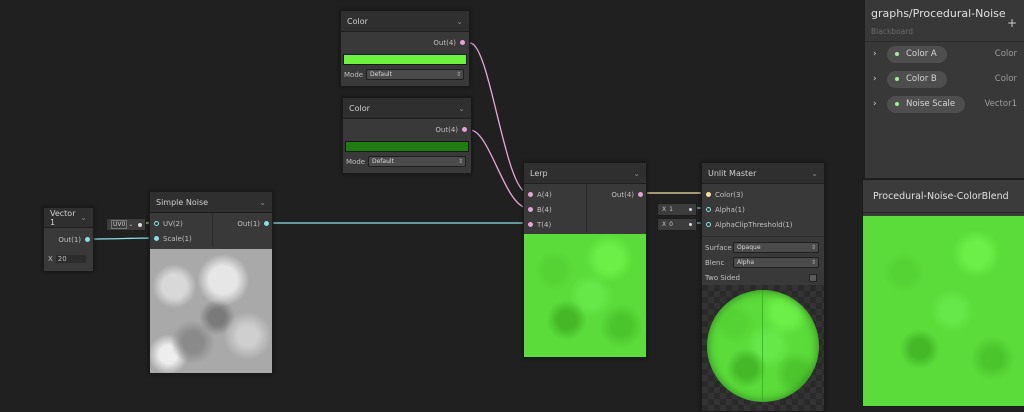 This screenshot has height=412, width=1024. Describe the element at coordinates (749, 247) in the screenshot. I see `surface-value: Opaque` at that location.